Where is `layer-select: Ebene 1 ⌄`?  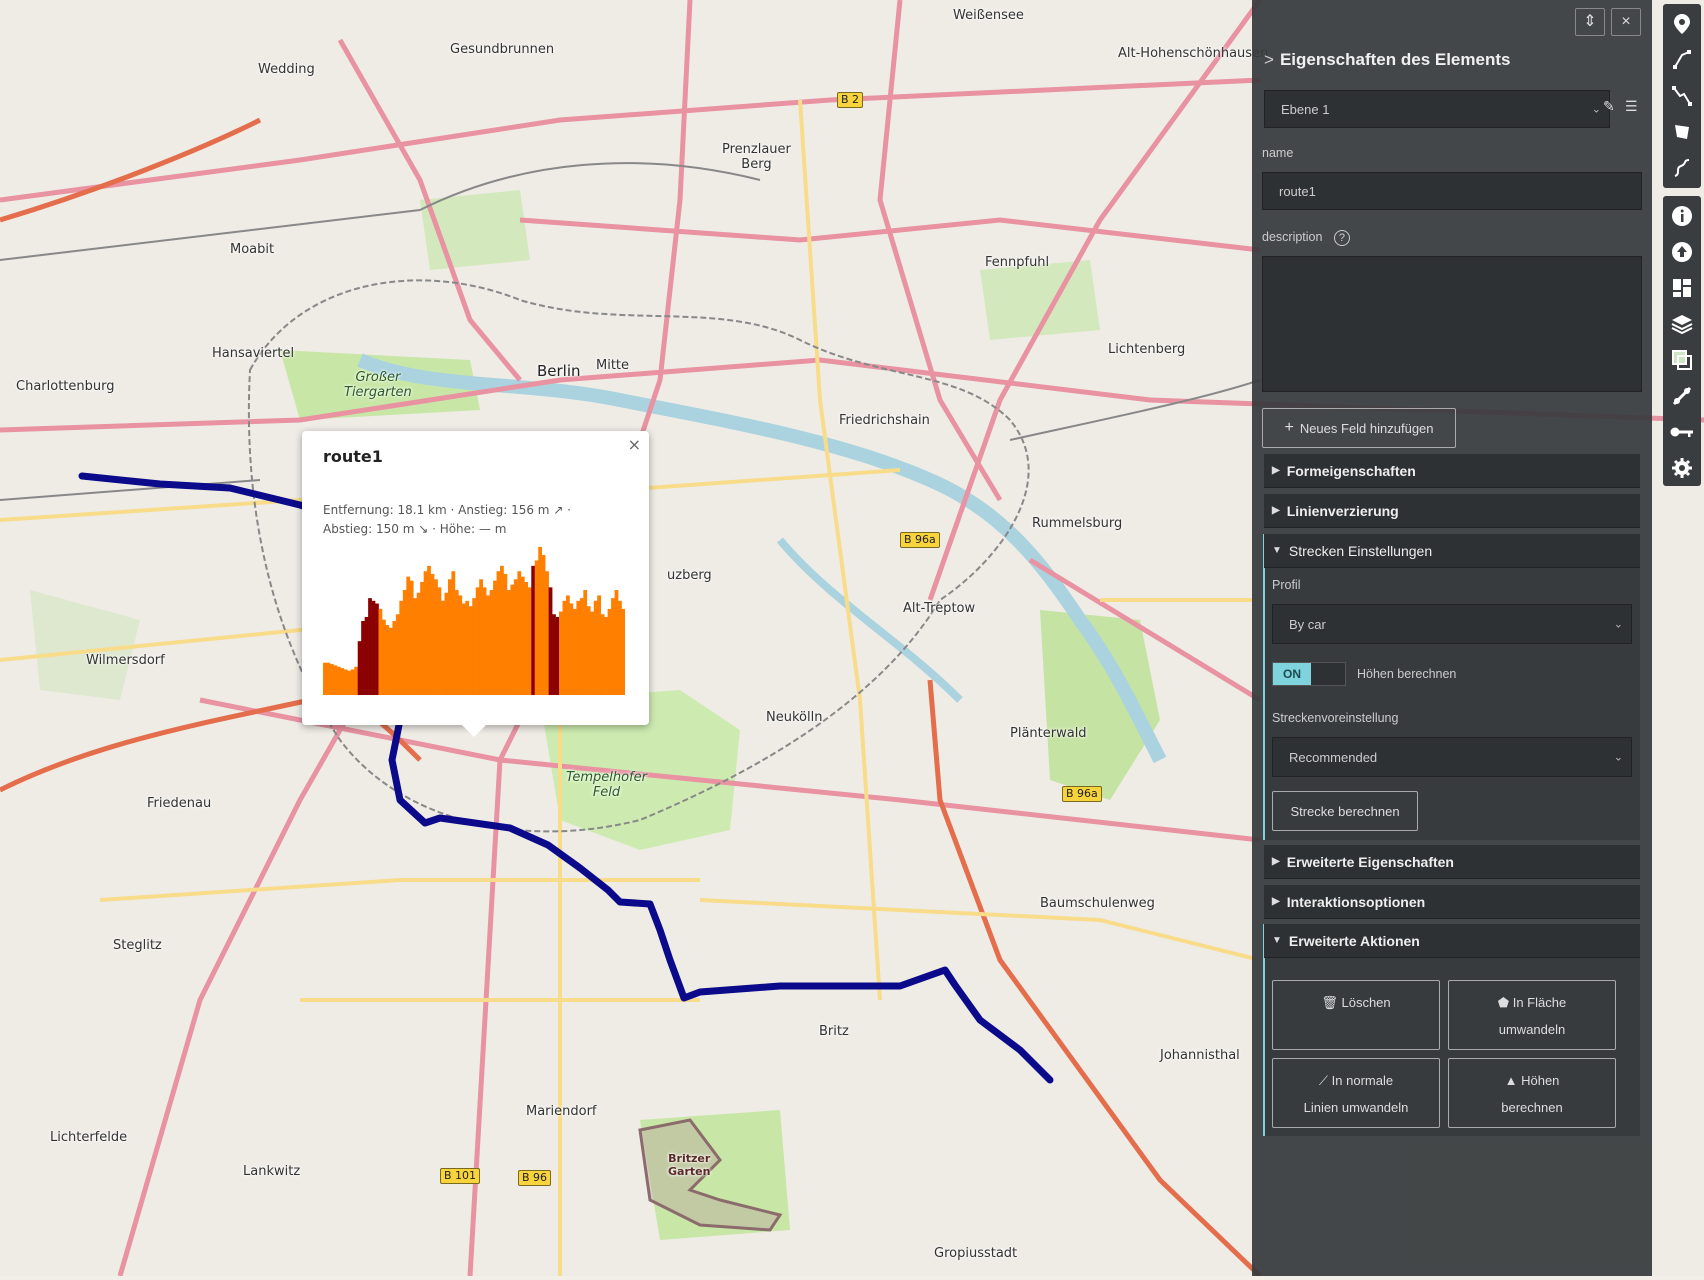
layer-select: Ebene 1 ⌄ is located at coordinates (1437, 109).